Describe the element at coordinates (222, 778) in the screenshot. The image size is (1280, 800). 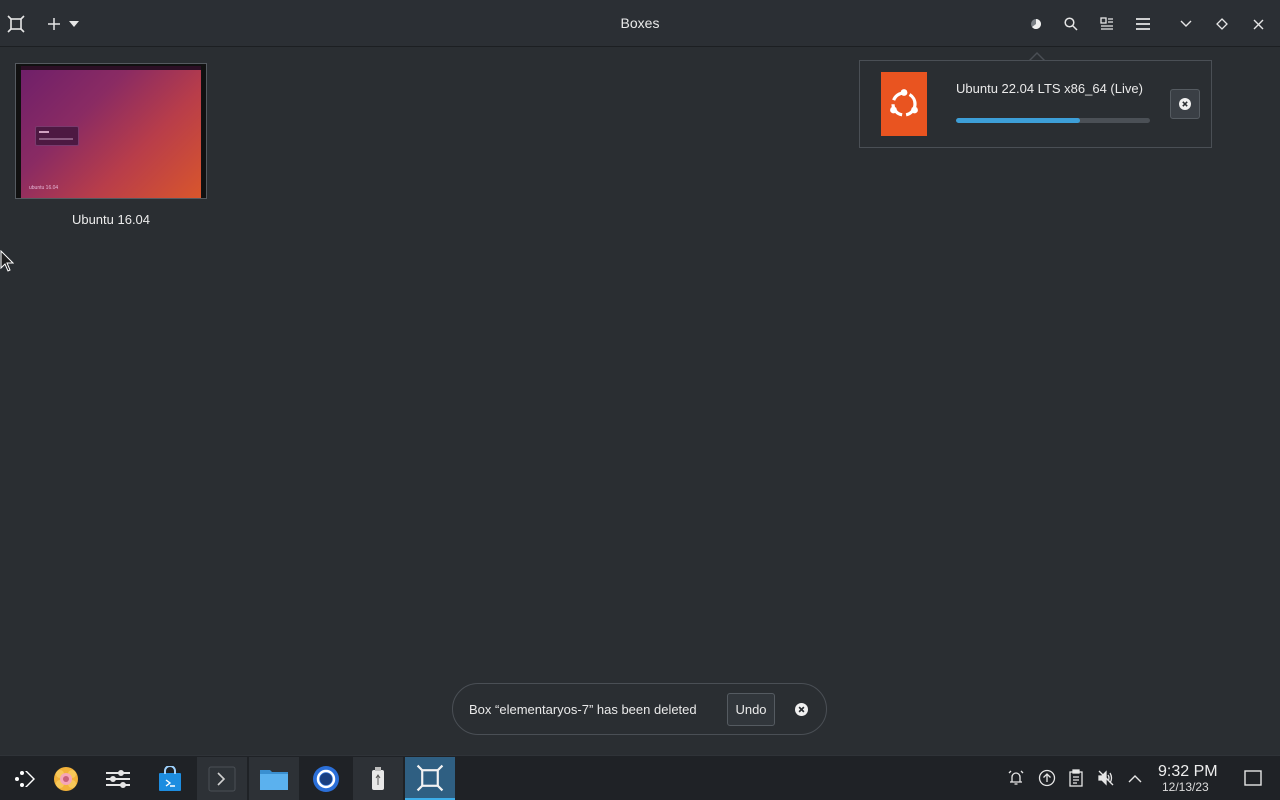
I see `terminal-icon` at that location.